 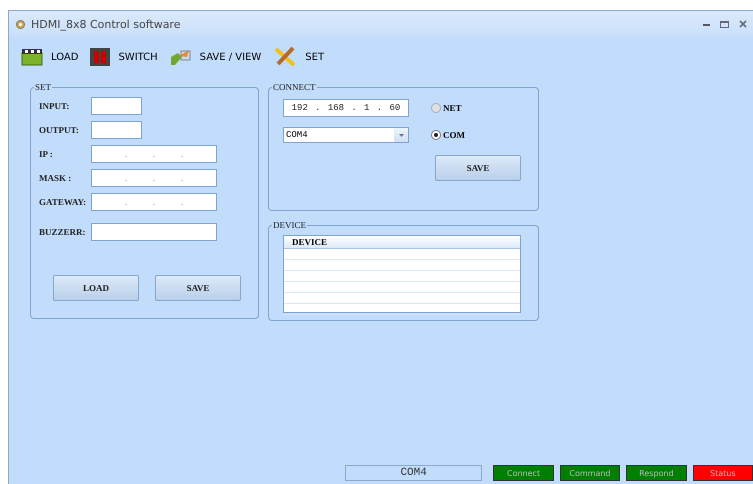 I want to click on field-label: OUTPUT:, so click(x=59, y=130).